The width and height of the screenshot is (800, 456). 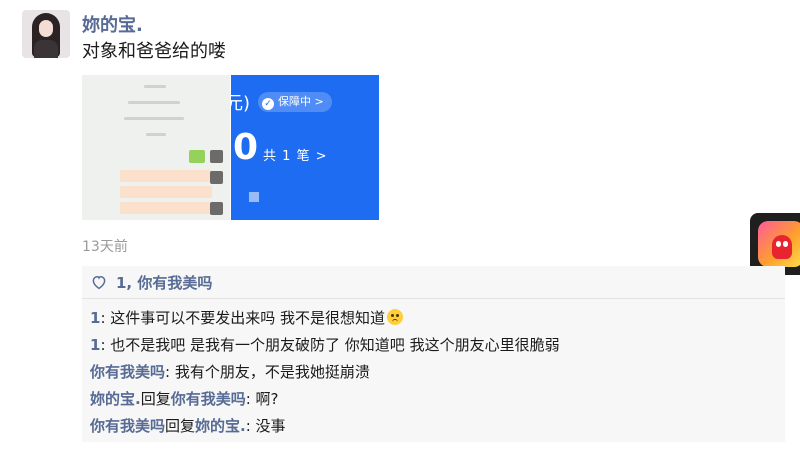 I want to click on likes-row: 1, 你有我美吗, so click(x=433, y=282).